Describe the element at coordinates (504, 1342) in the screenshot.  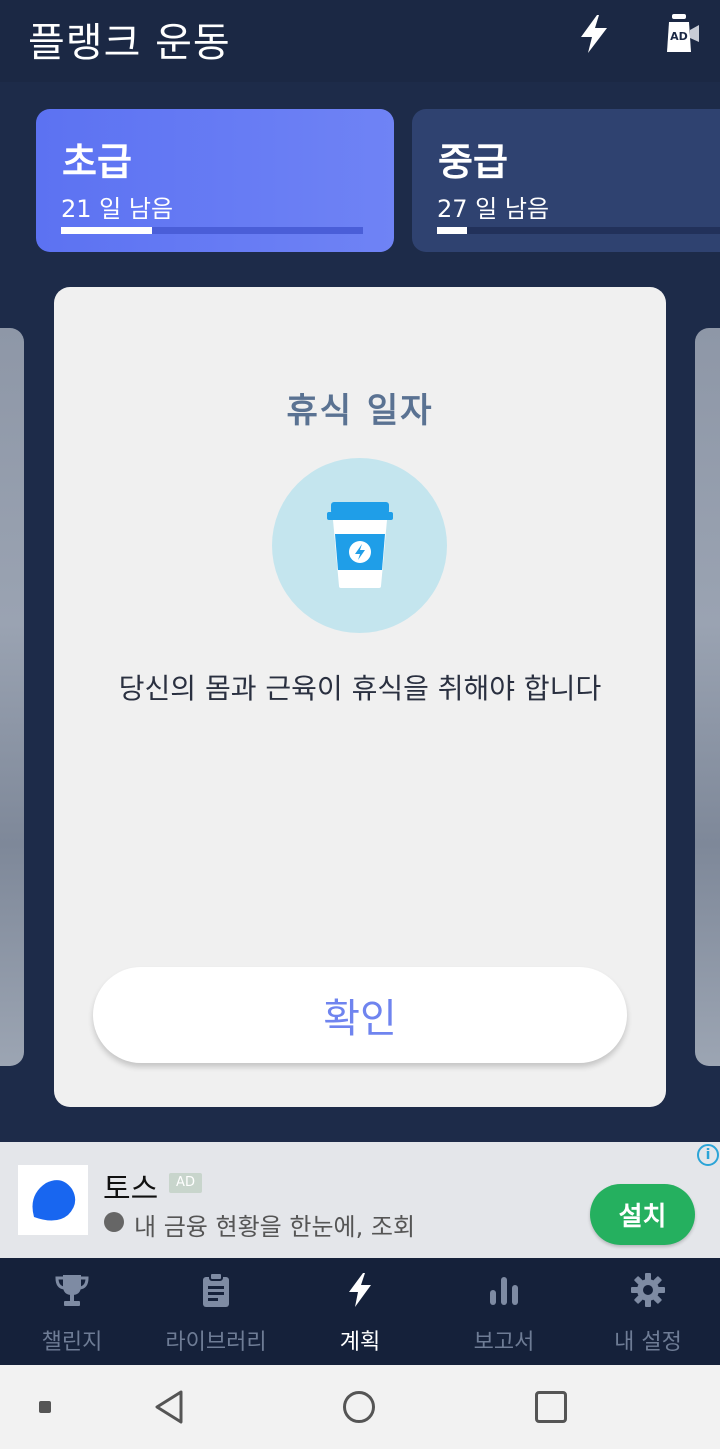
I see `nav-label: 보고서` at that location.